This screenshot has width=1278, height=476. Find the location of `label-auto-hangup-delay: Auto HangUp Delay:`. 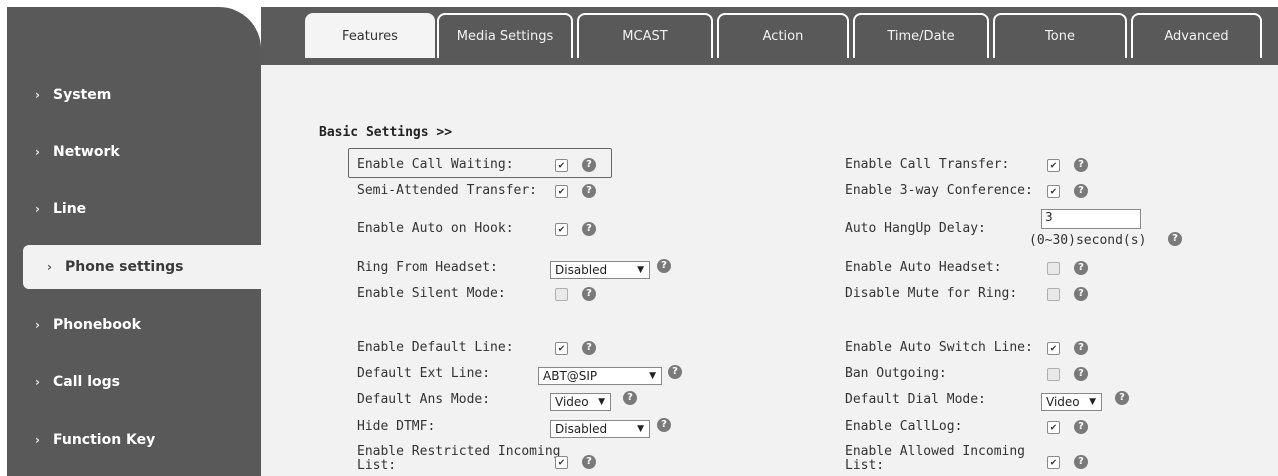

label-auto-hangup-delay: Auto HangUp Delay: is located at coordinates (915, 228).